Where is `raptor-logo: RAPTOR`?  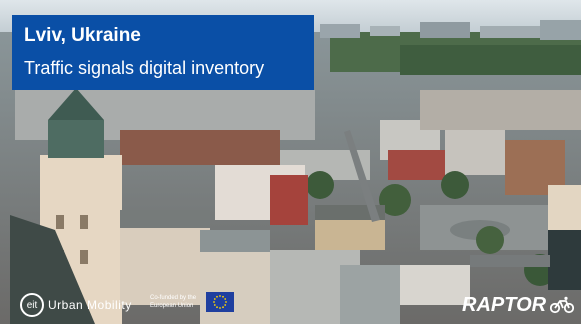
raptor-logo: RAPTOR is located at coordinates (518, 305).